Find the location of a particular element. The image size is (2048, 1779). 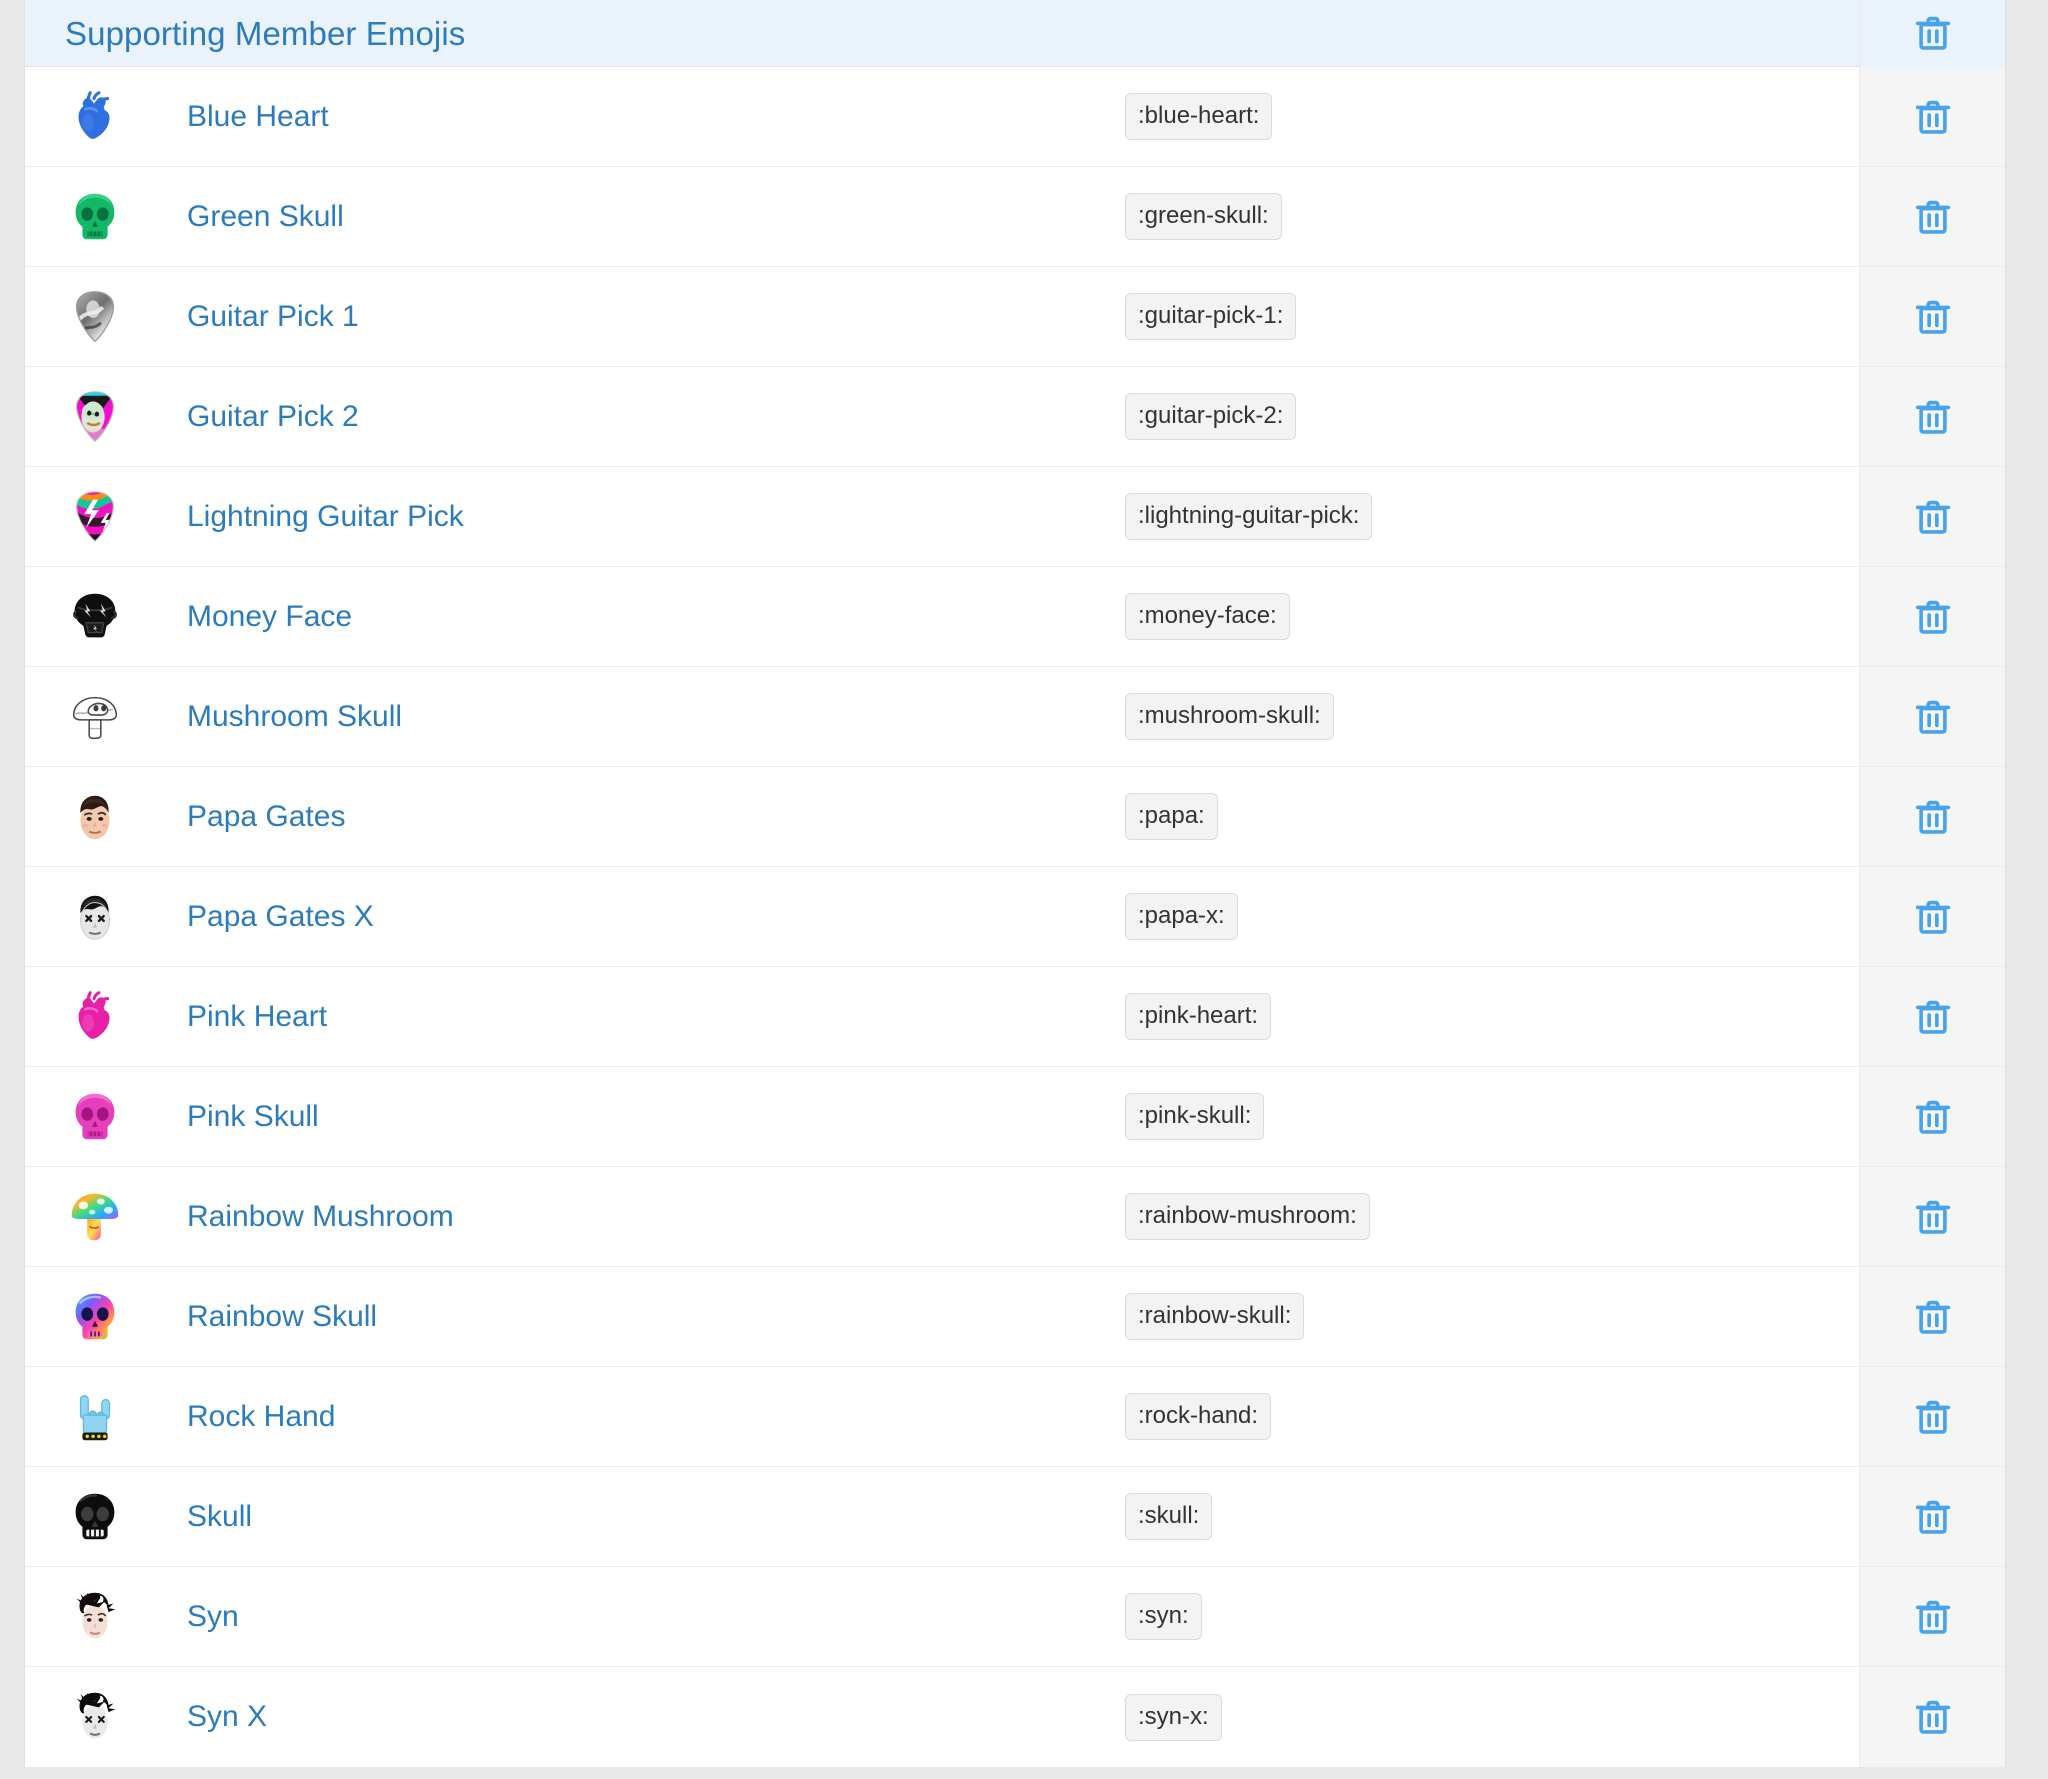

emoji-name-link: Syn X is located at coordinates (227, 1717).